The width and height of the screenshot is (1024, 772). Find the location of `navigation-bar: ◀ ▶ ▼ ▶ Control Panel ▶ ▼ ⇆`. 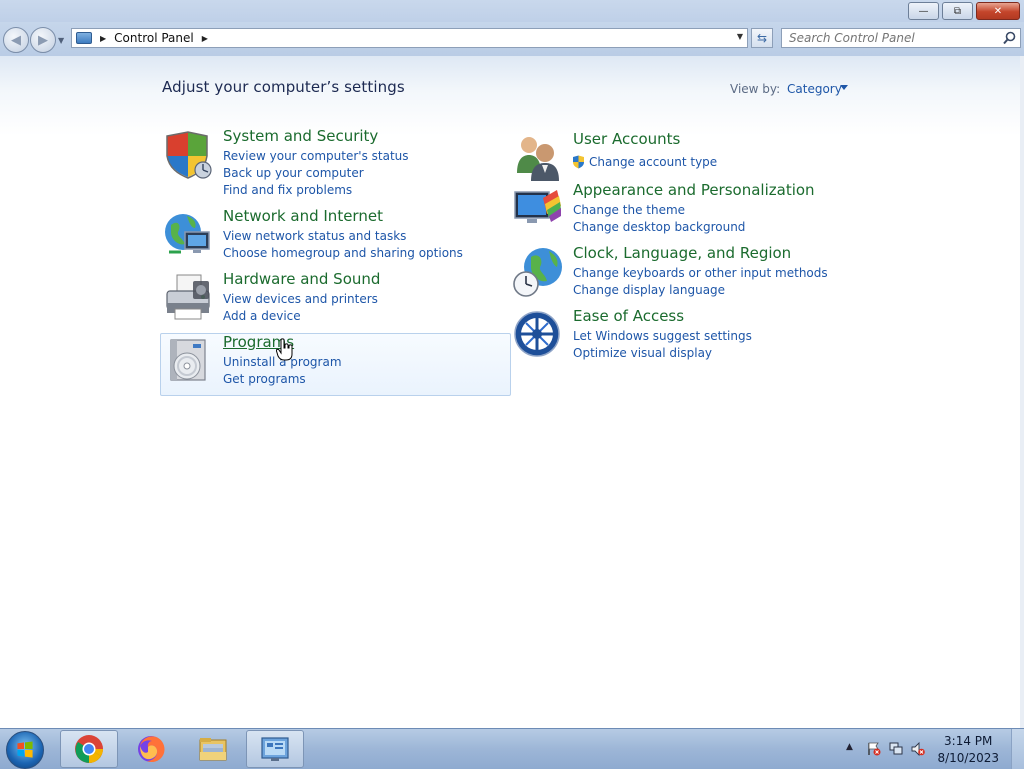

navigation-bar: ◀ ▶ ▼ ▶ Control Panel ▶ ▼ ⇆ is located at coordinates (512, 39).